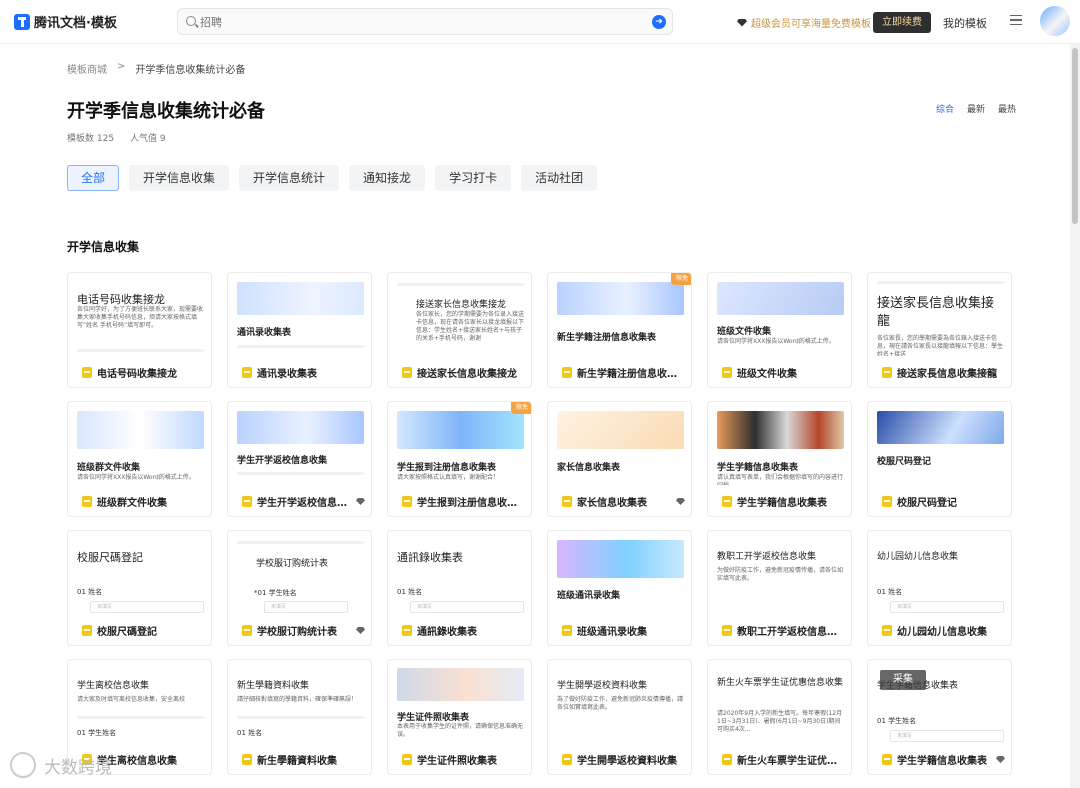  I want to click on form-field-label: *01 学生姓名, so click(275, 593).